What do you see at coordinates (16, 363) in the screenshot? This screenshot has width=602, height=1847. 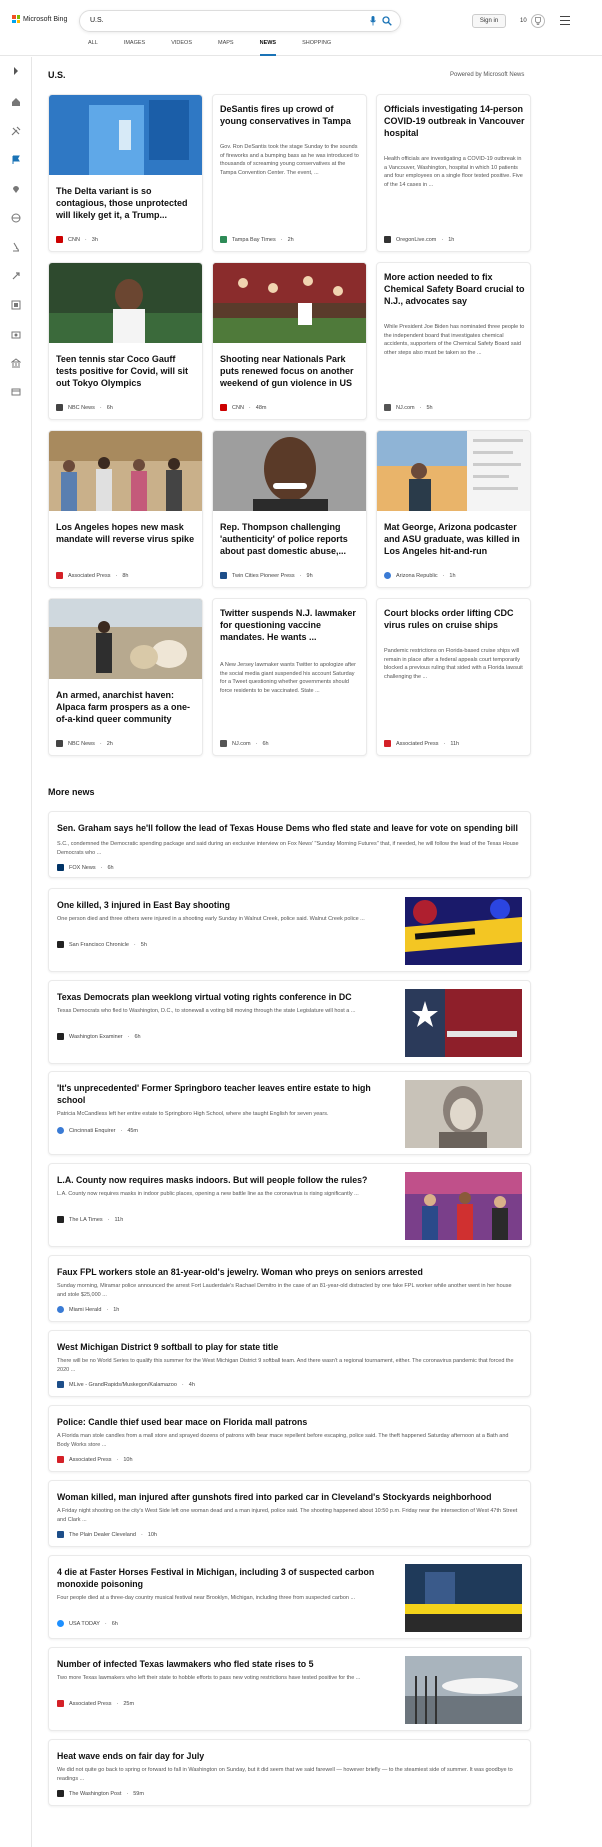 I see `bank-icon` at bounding box center [16, 363].